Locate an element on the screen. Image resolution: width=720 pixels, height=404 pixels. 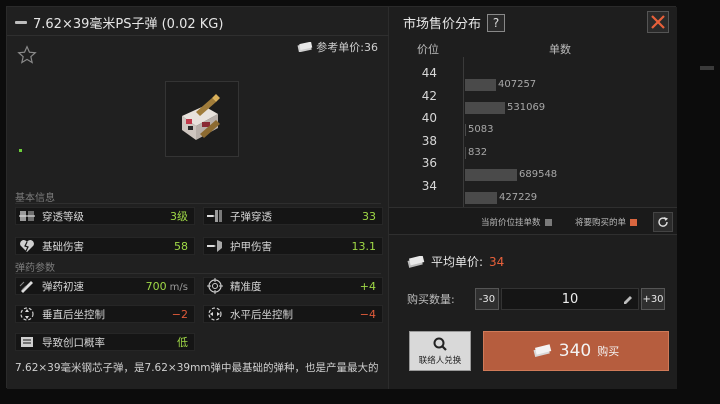
stat-horizontal-recoil: 水平后坐控制 −4 is located at coordinates (293, 314).